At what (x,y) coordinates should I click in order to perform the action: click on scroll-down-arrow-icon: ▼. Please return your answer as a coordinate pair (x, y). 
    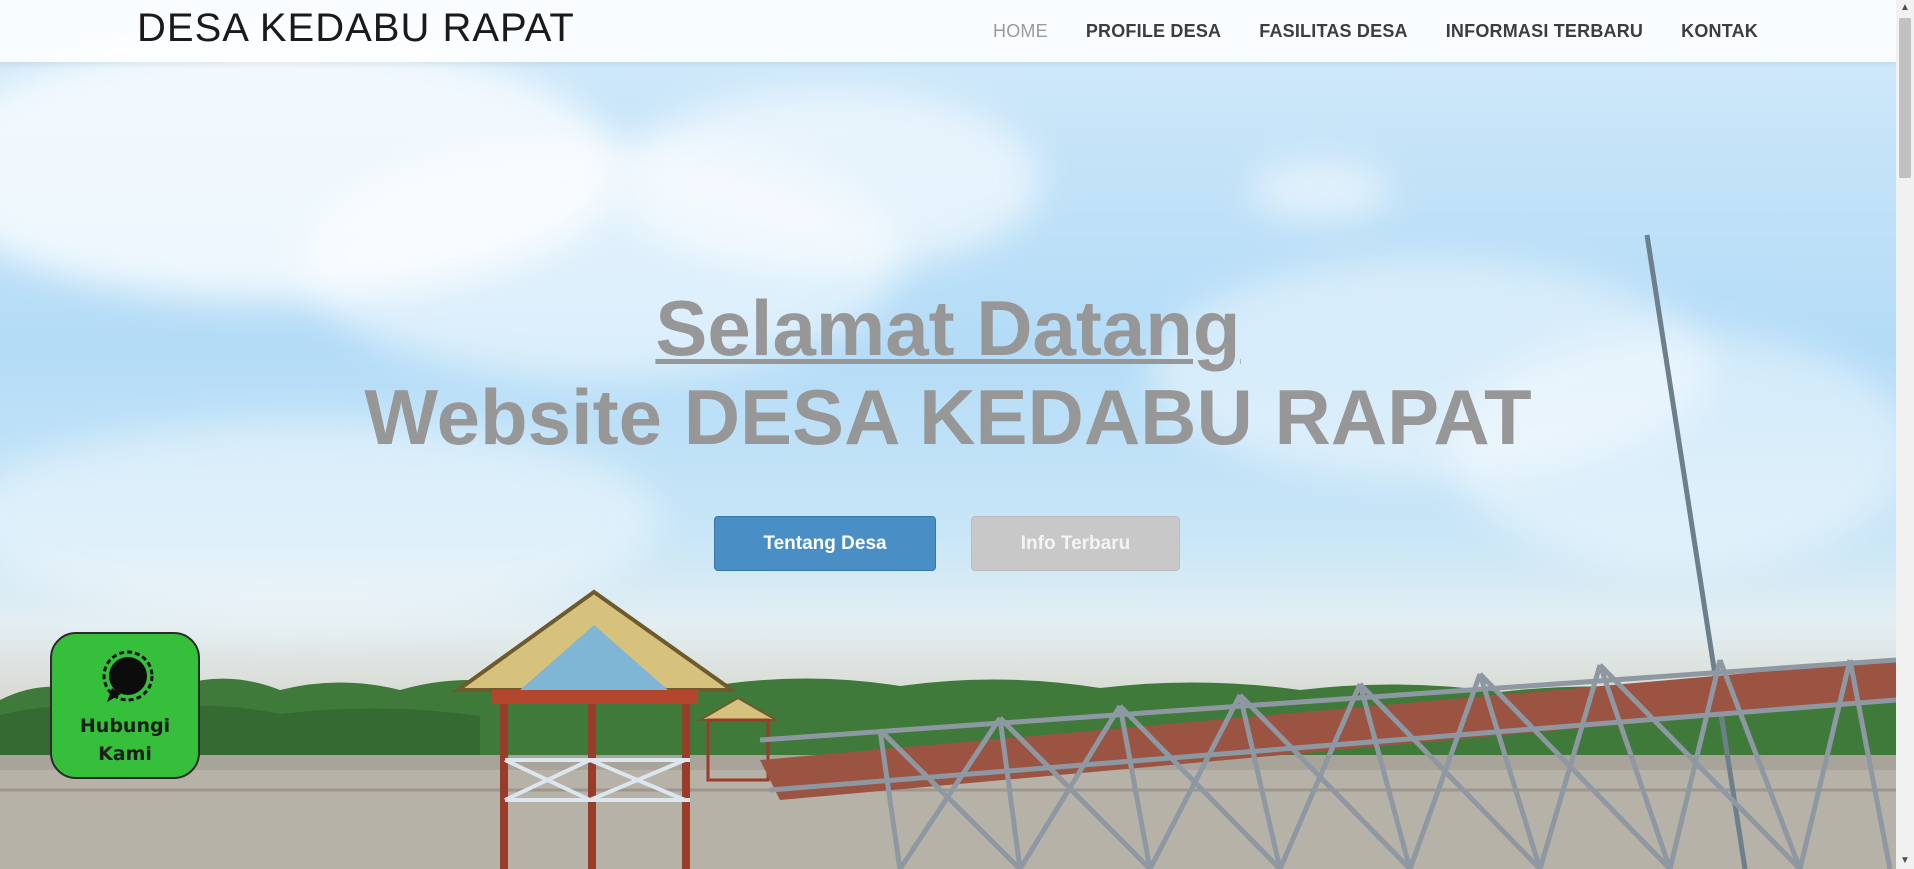
    Looking at the image, I should click on (1905, 861).